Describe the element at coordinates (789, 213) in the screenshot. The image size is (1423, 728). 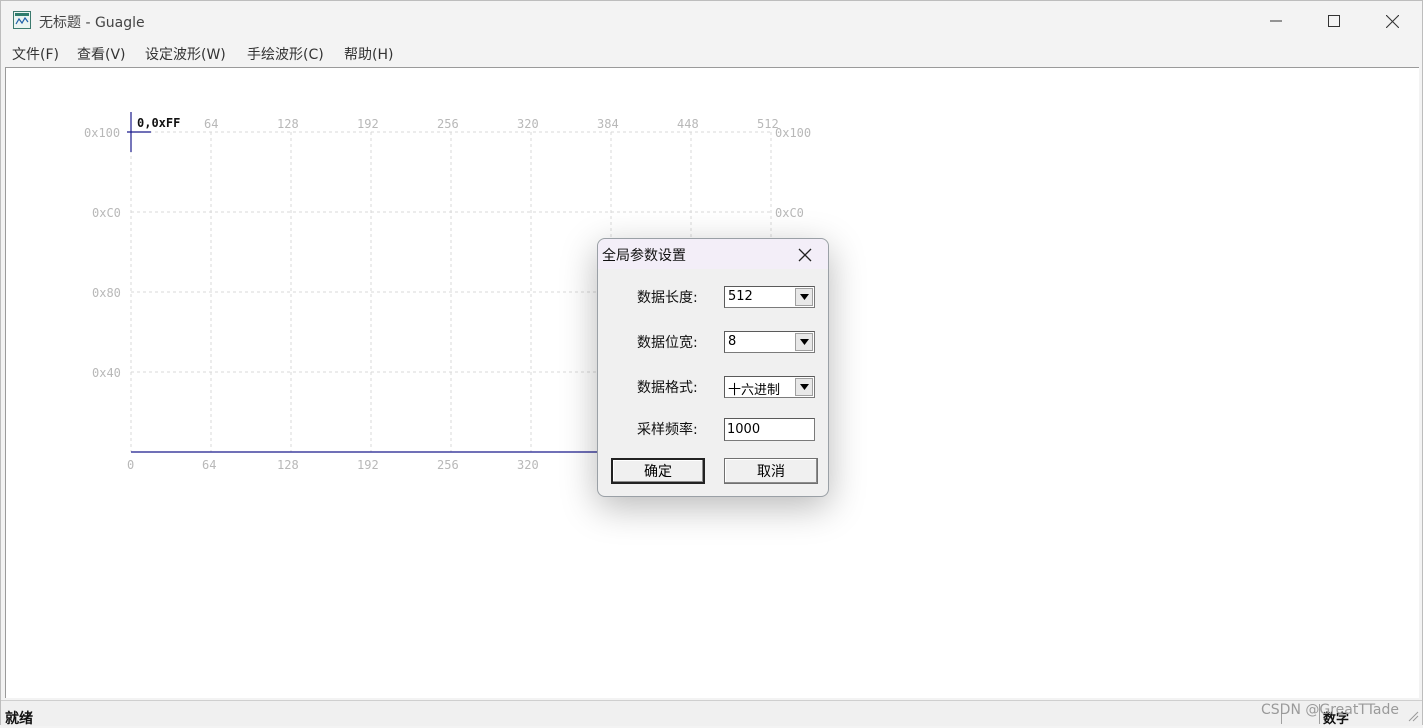
I see `y-tick-right: 0xC0` at that location.